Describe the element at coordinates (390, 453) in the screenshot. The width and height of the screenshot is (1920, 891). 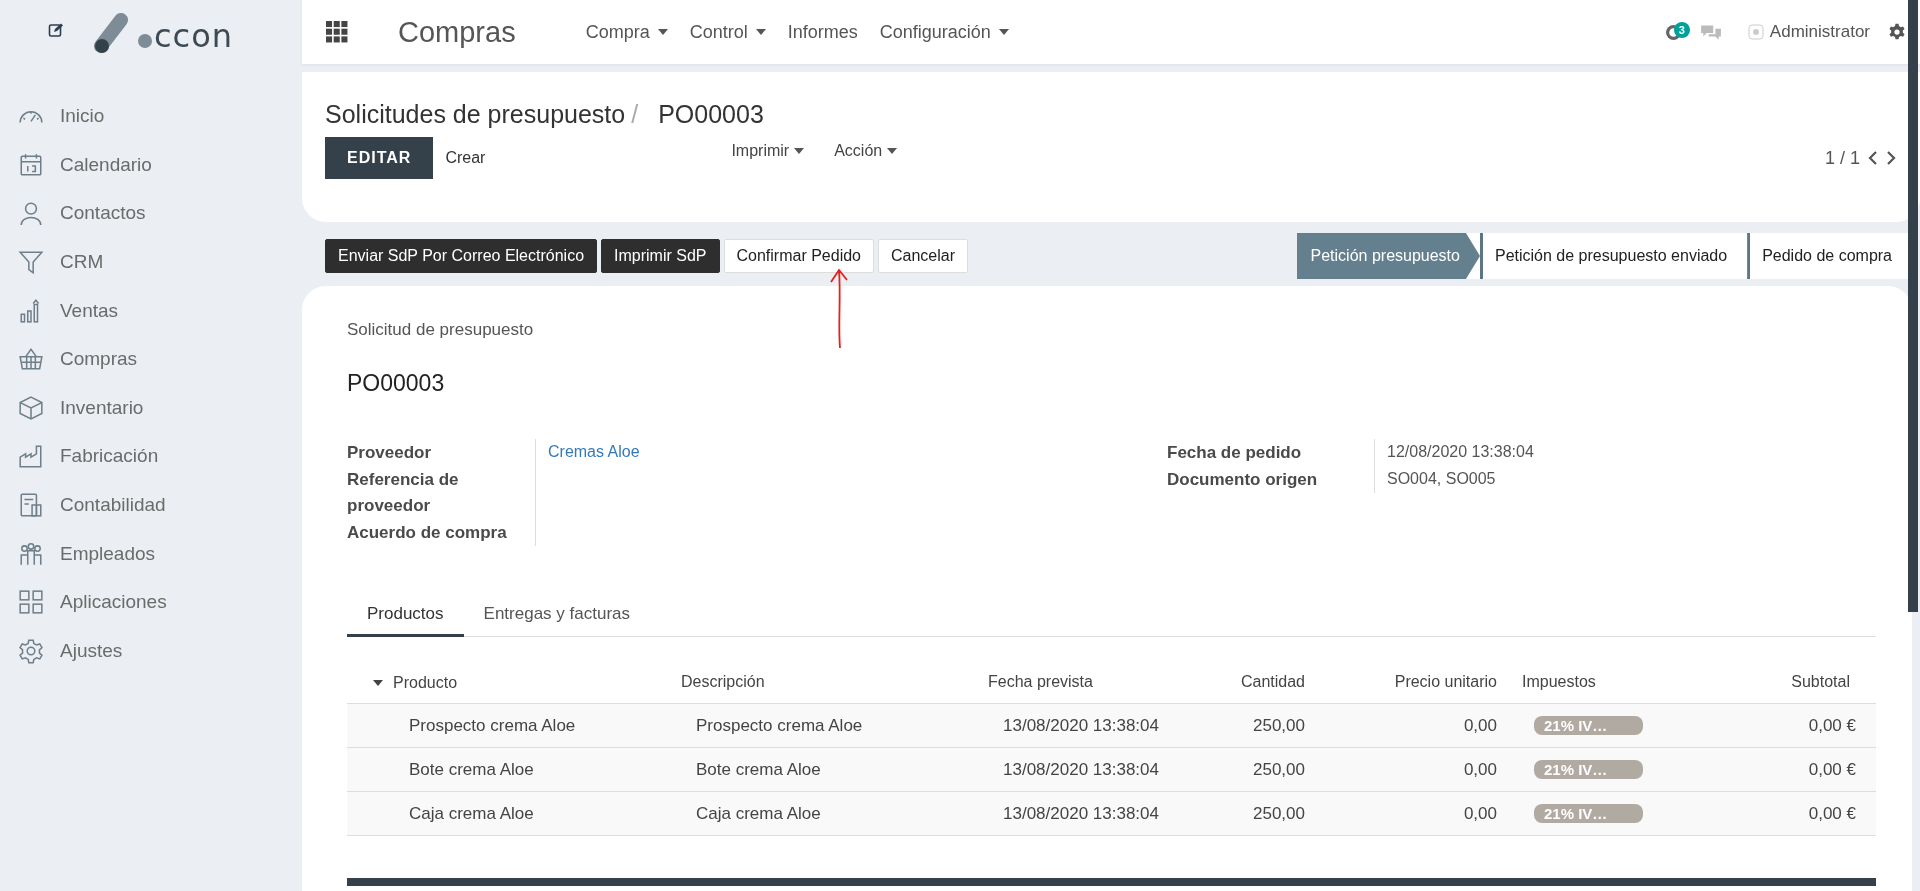
I see `field-label: Proveedor` at that location.